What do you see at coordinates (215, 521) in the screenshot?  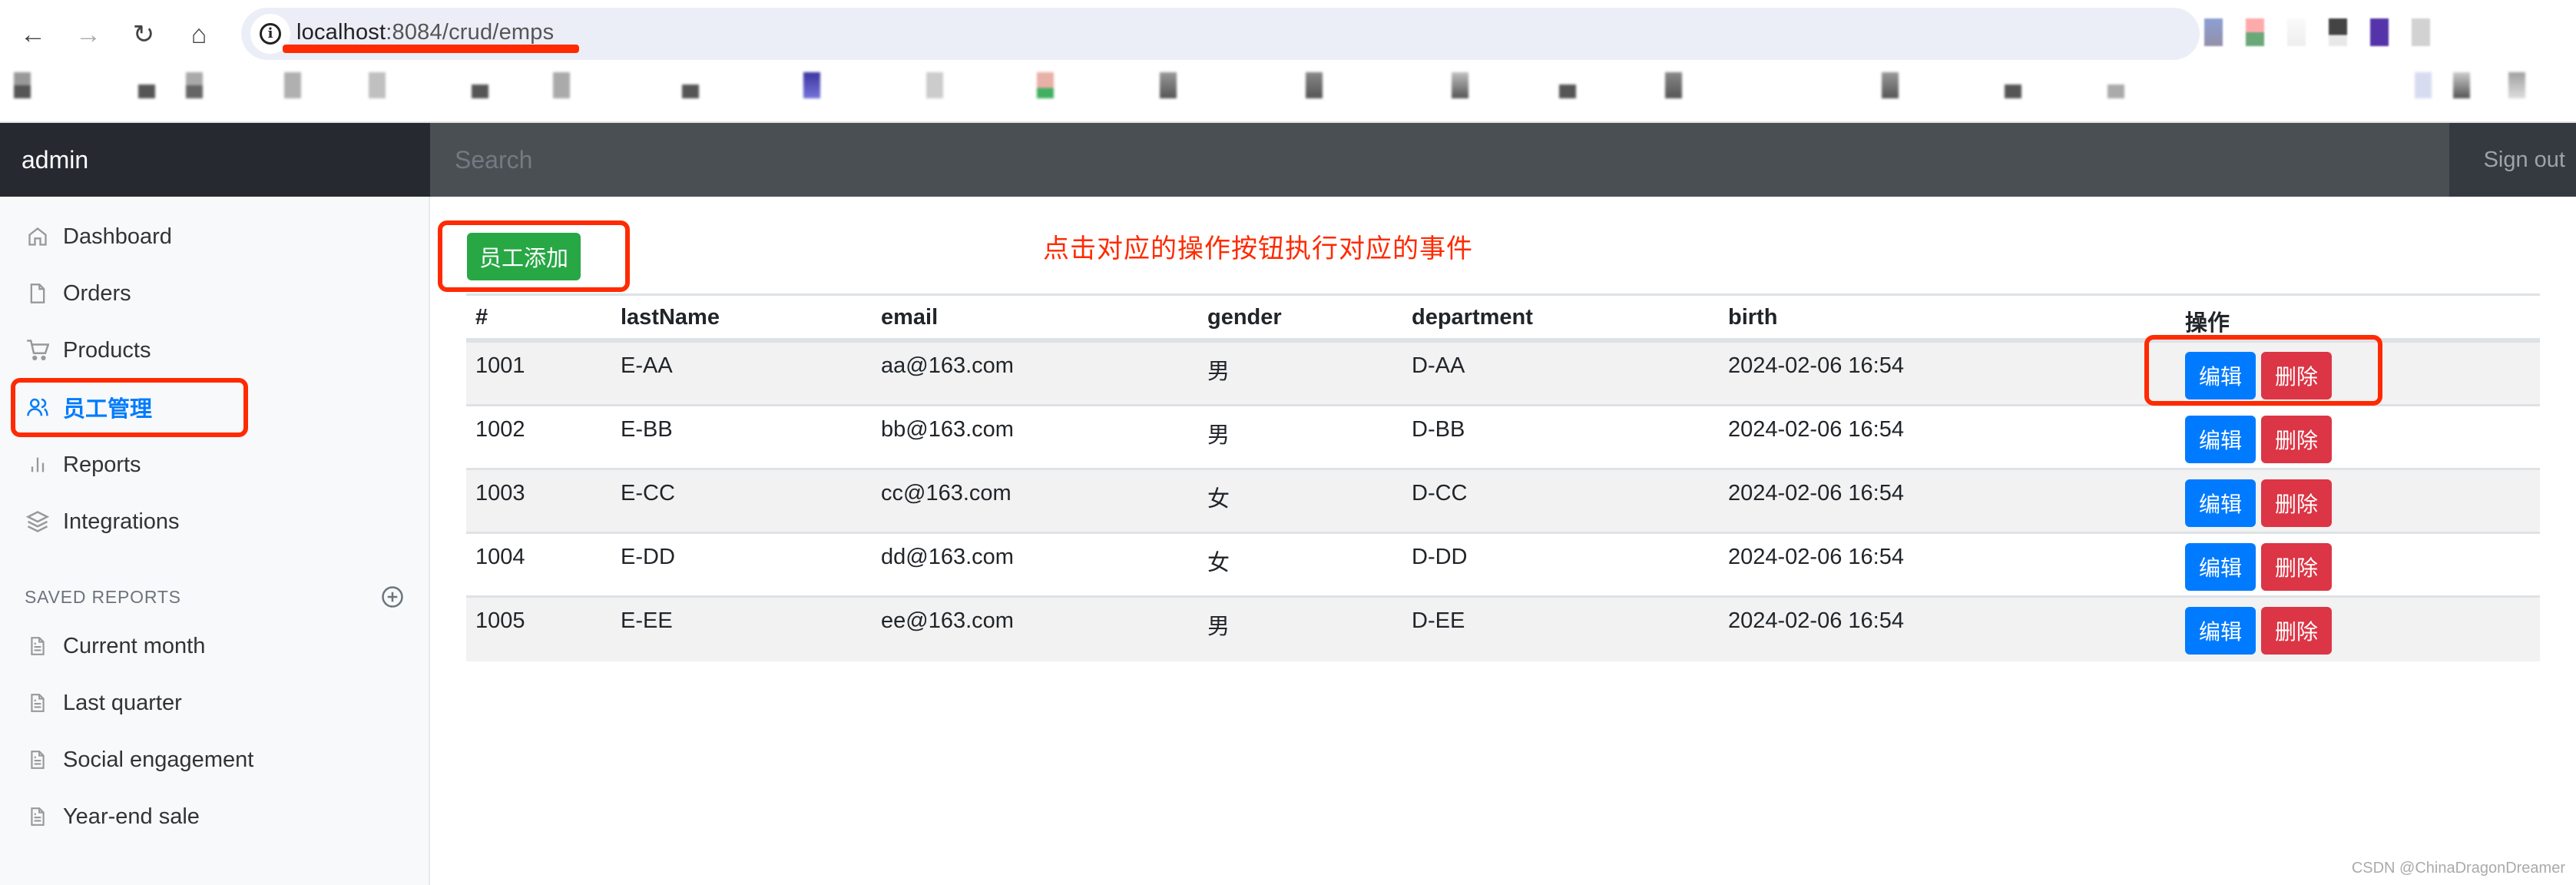 I see `sidebar-item-integrations: Integrations` at bounding box center [215, 521].